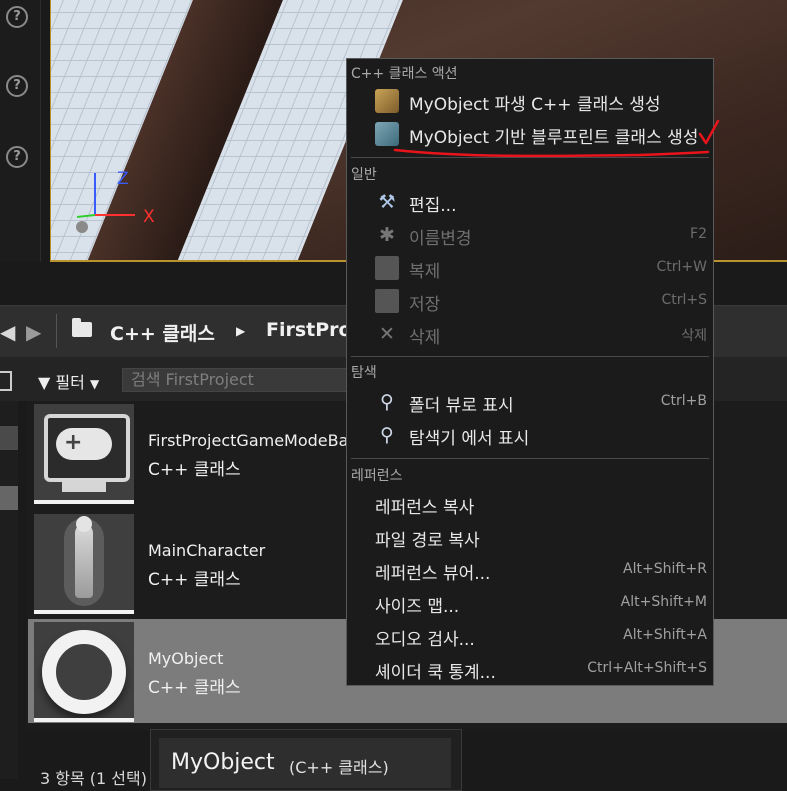 The height and width of the screenshot is (791, 787). I want to click on axis-z-label: Z, so click(123, 179).